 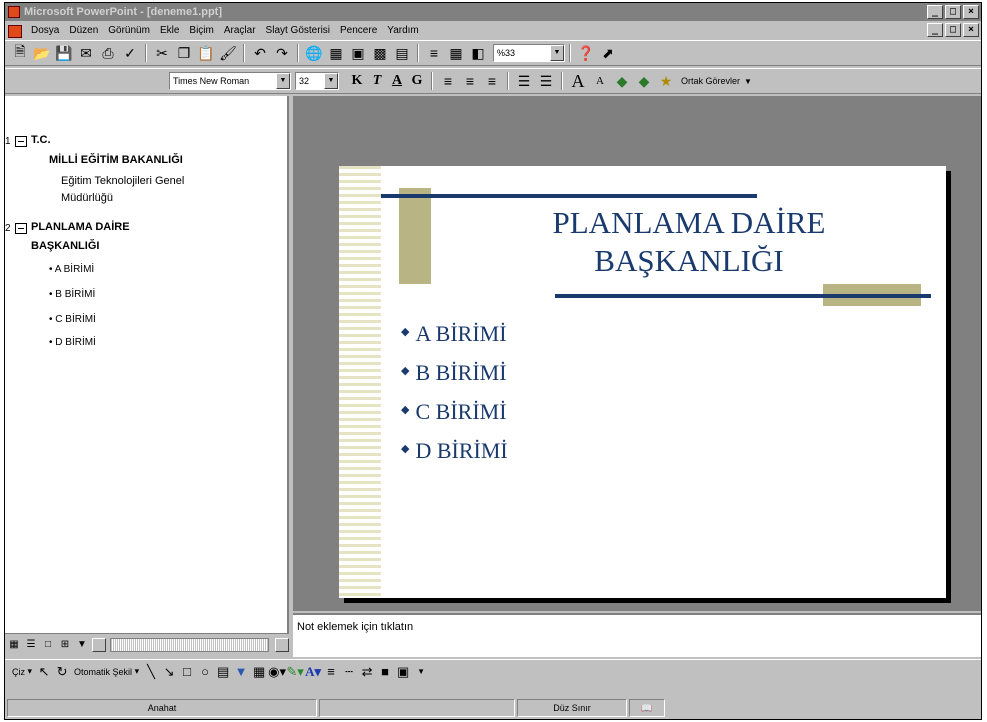 What do you see at coordinates (31, 645) in the screenshot?
I see `outline-view-icon: ☰` at bounding box center [31, 645].